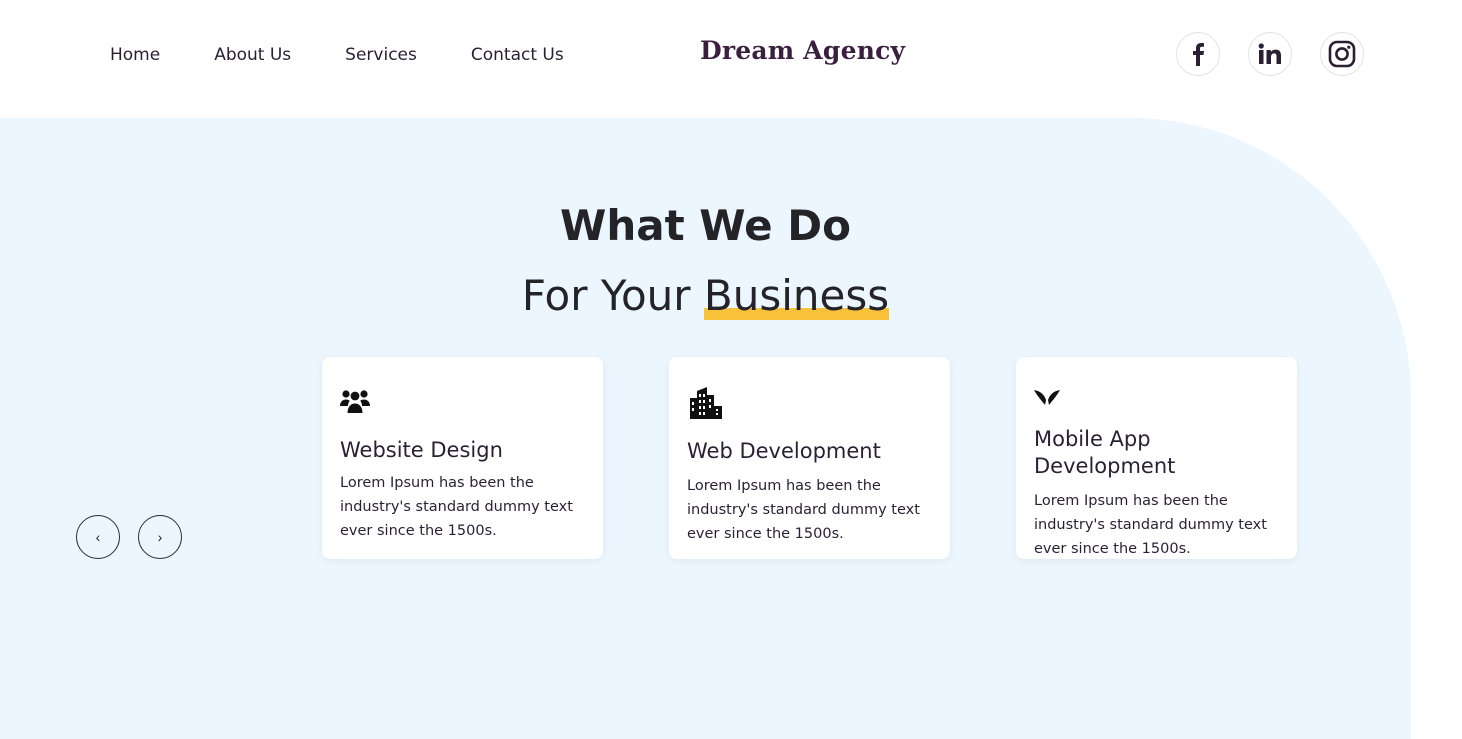 This screenshot has height=739, width=1462. I want to click on card-title: Mobile App Development, so click(1105, 452).